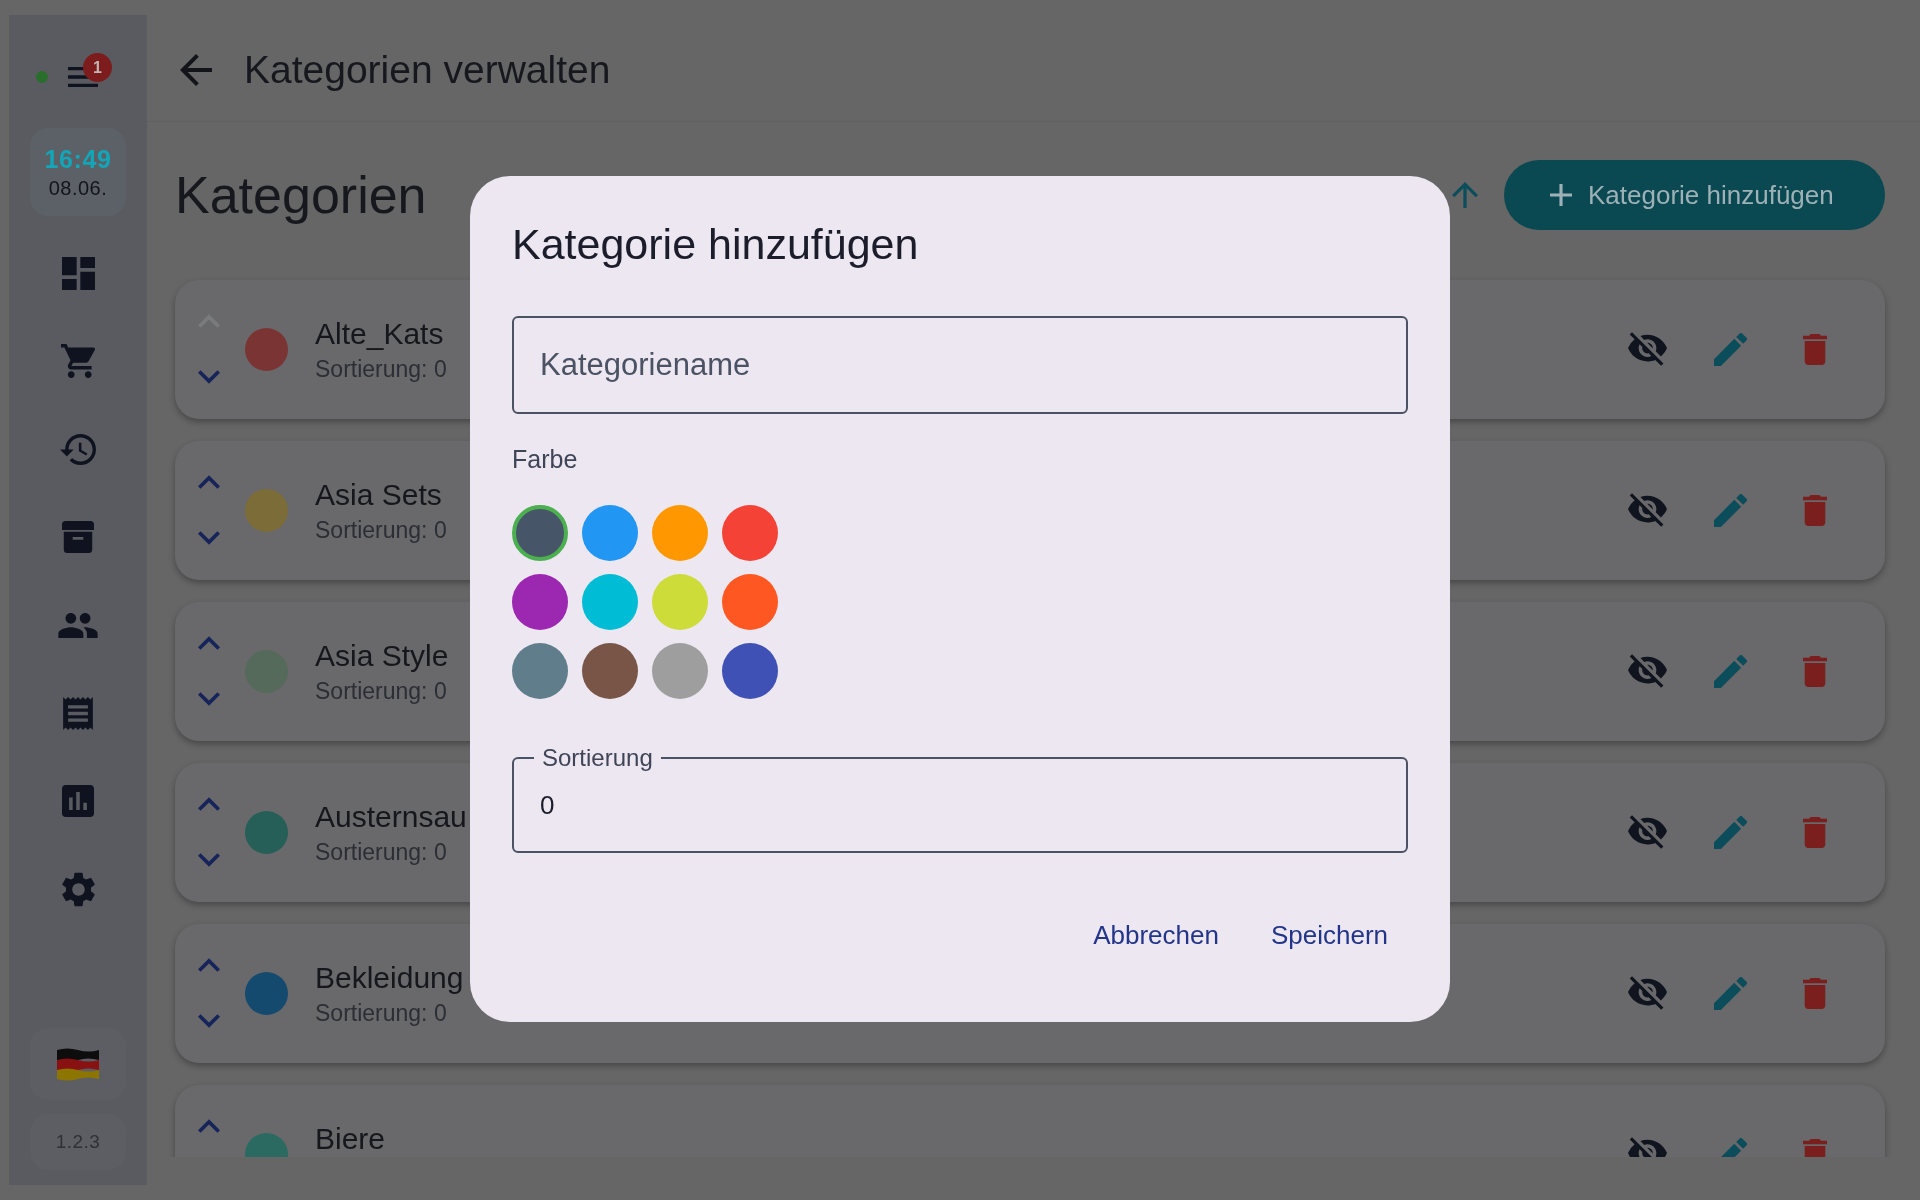  I want to click on category-name: Biere, so click(350, 1139).